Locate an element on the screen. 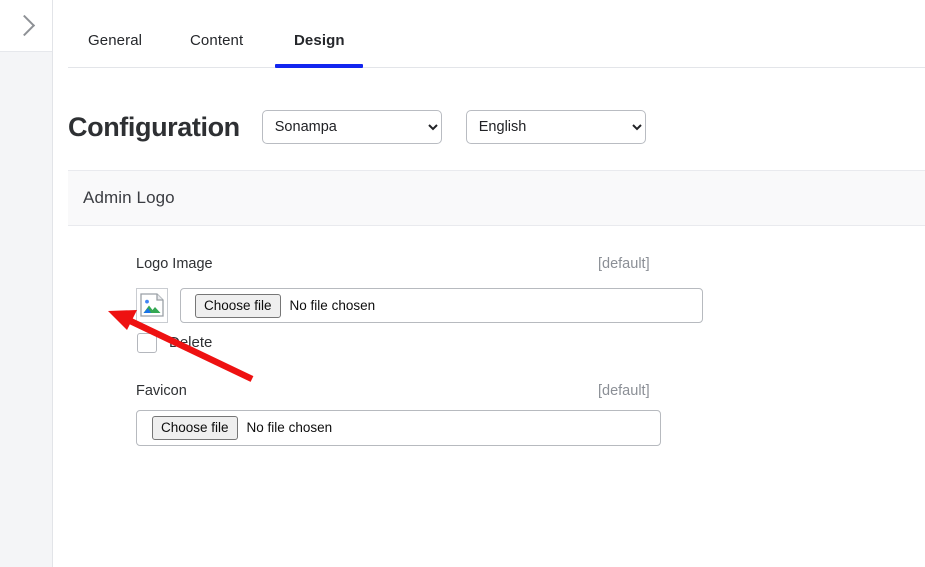 This screenshot has height=567, width=925. logo-choose-file-button: Choose file is located at coordinates (238, 305).